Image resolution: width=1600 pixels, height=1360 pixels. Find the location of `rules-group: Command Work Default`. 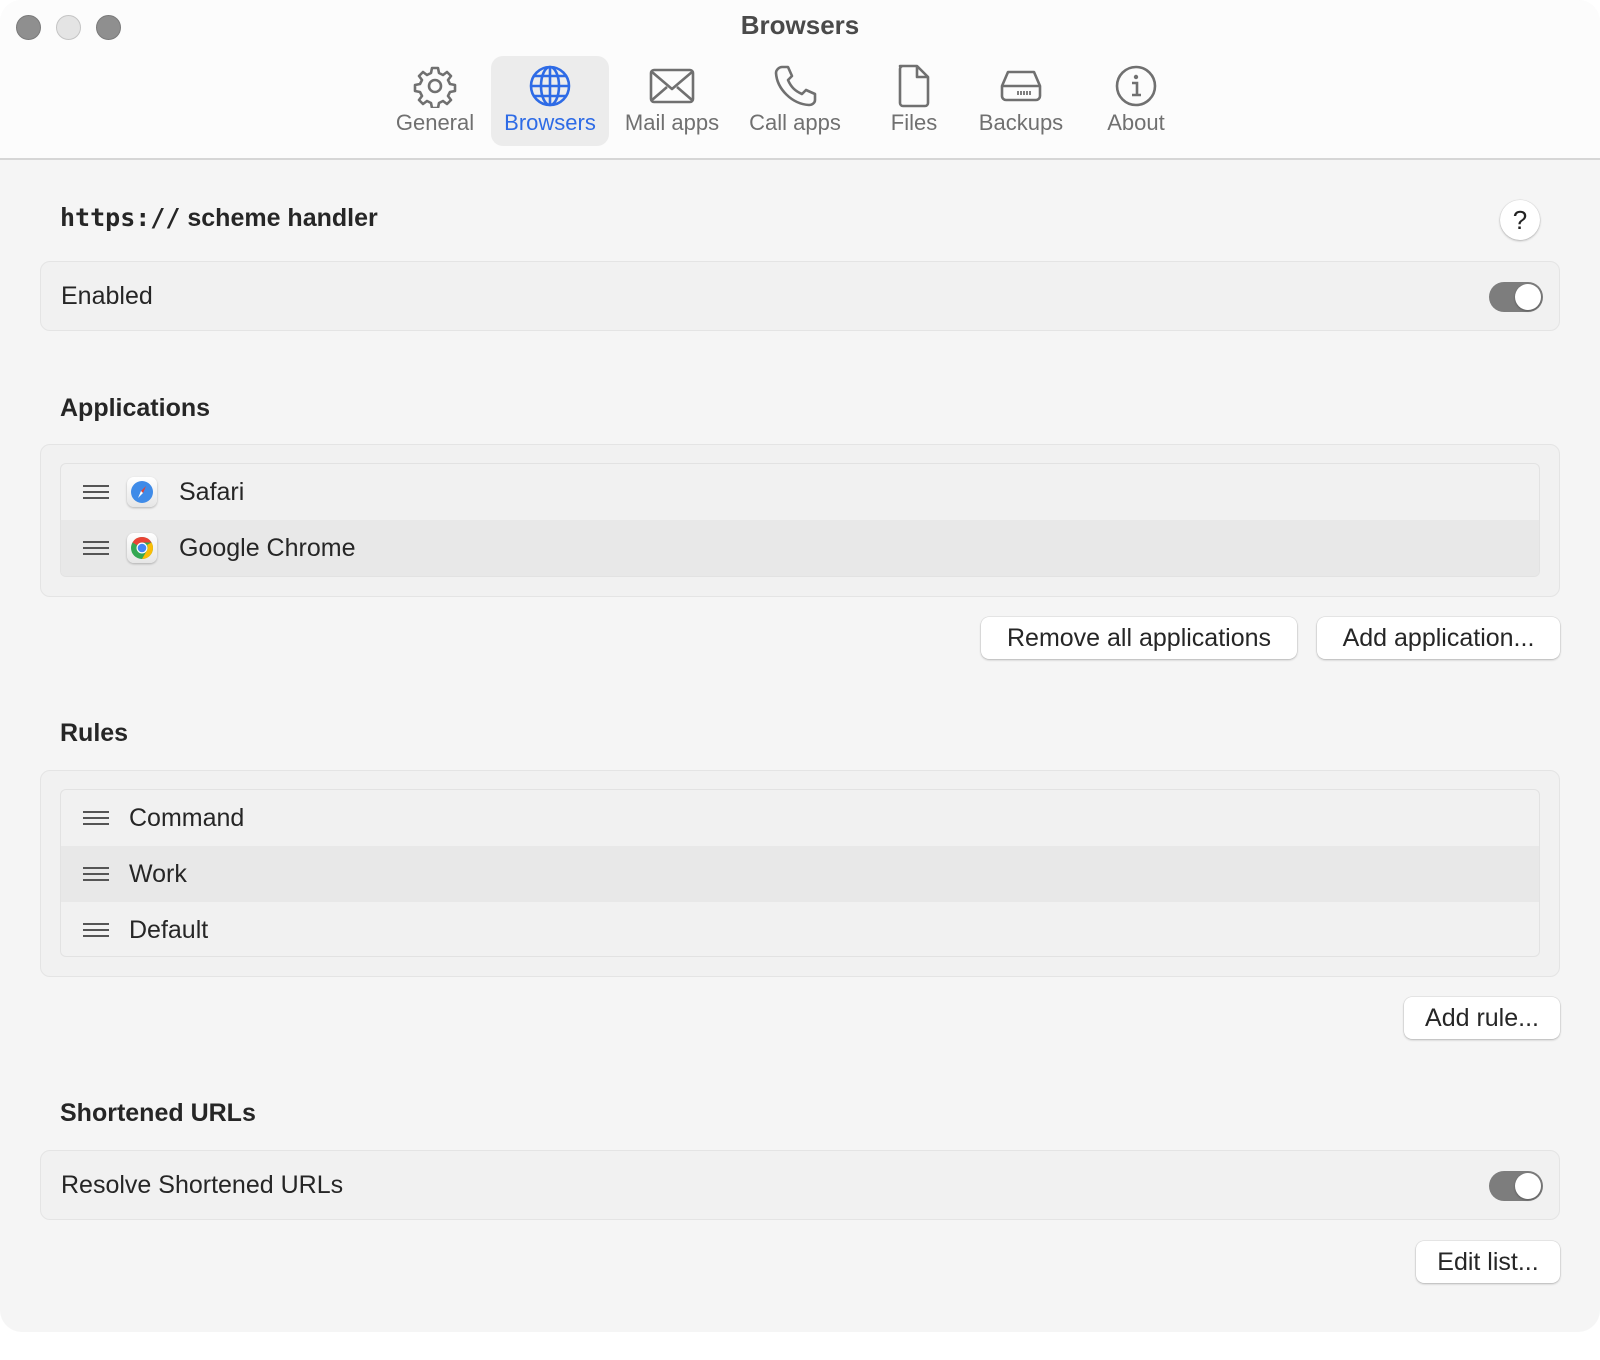

rules-group: Command Work Default is located at coordinates (800, 873).